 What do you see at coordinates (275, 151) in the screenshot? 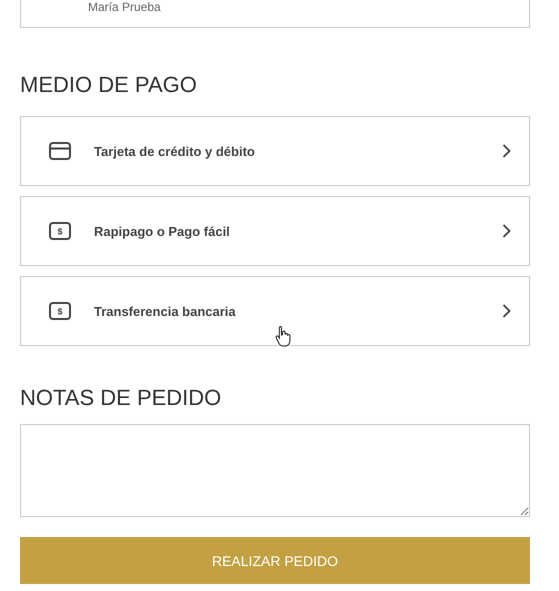
I see `payment-option: Tarjeta de crédito y débito` at bounding box center [275, 151].